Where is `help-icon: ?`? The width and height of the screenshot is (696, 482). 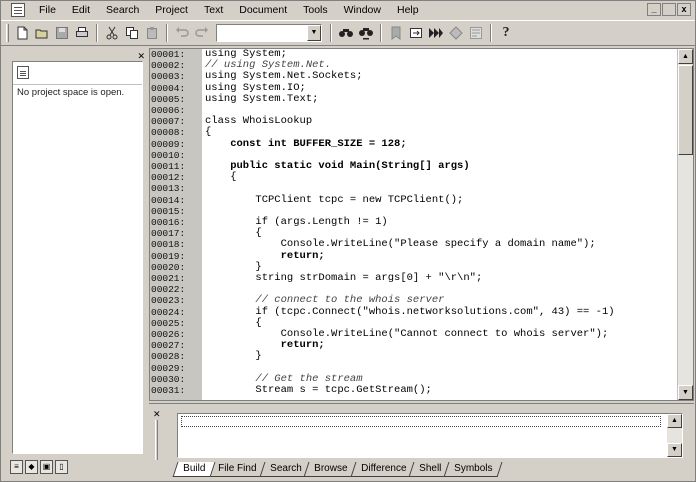
help-icon: ? is located at coordinates (506, 33).